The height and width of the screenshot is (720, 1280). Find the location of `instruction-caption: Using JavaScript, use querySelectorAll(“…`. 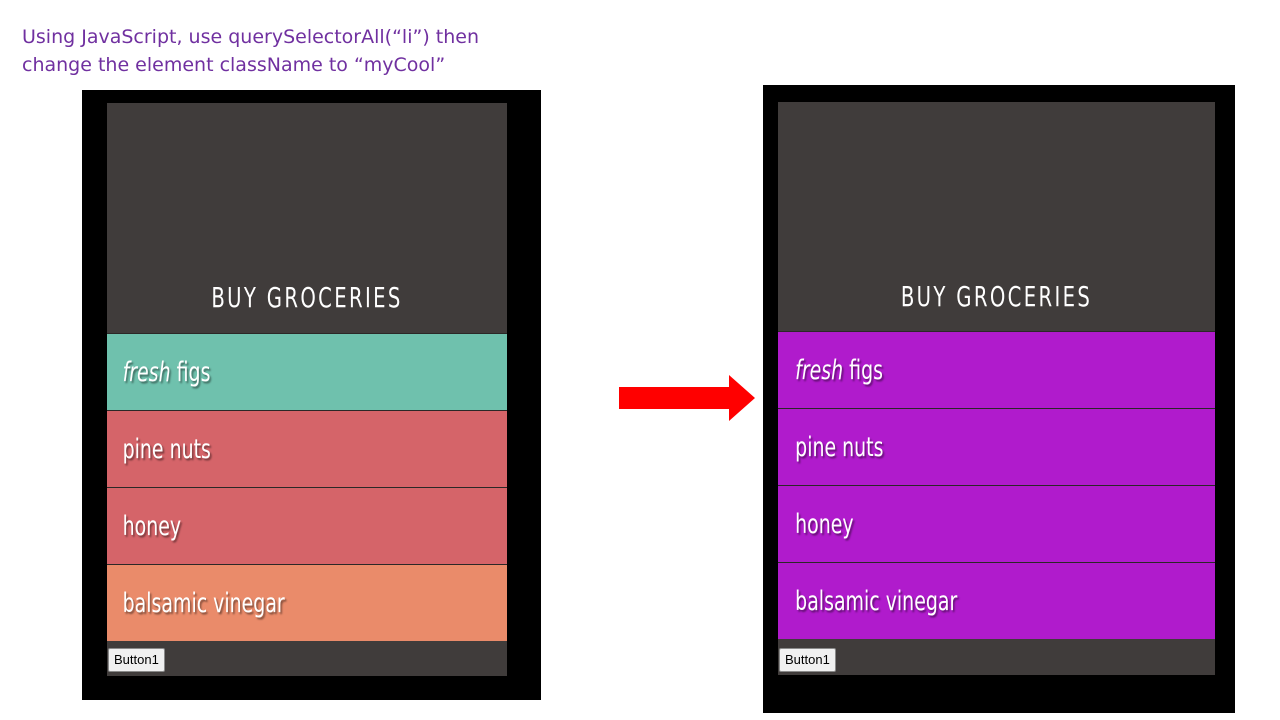

instruction-caption: Using JavaScript, use querySelectorAll(“… is located at coordinates (282, 51).